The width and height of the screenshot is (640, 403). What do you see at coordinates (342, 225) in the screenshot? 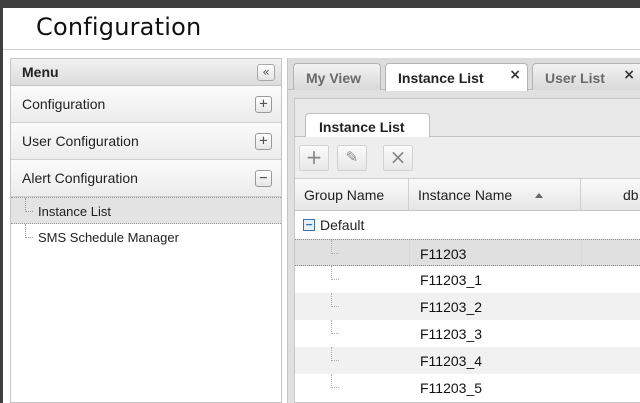
I see `group-label: Default` at bounding box center [342, 225].